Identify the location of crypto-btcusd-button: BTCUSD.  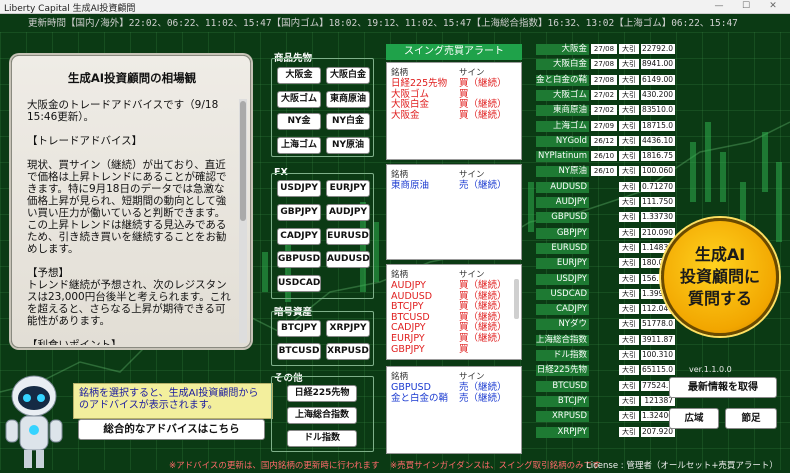
(299, 351).